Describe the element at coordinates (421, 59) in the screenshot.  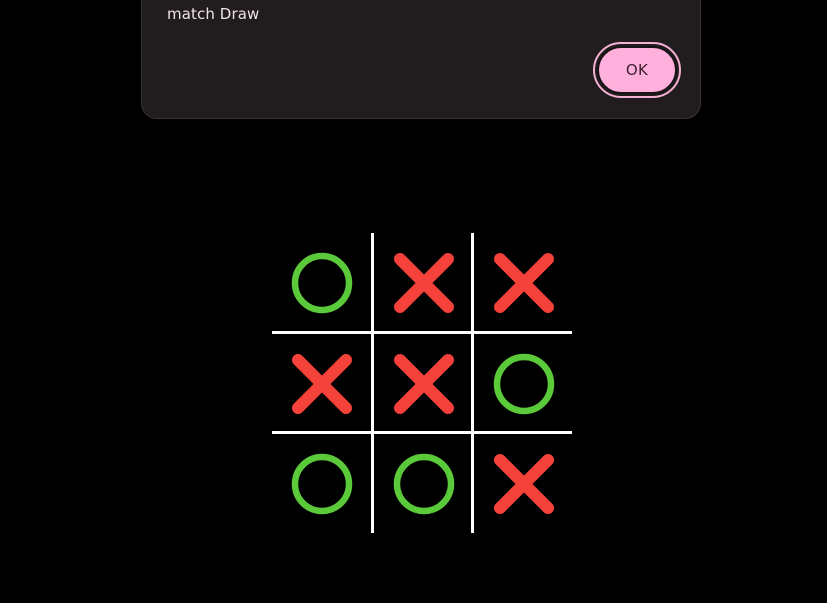
I see `result-dialog: match Draw OK` at that location.